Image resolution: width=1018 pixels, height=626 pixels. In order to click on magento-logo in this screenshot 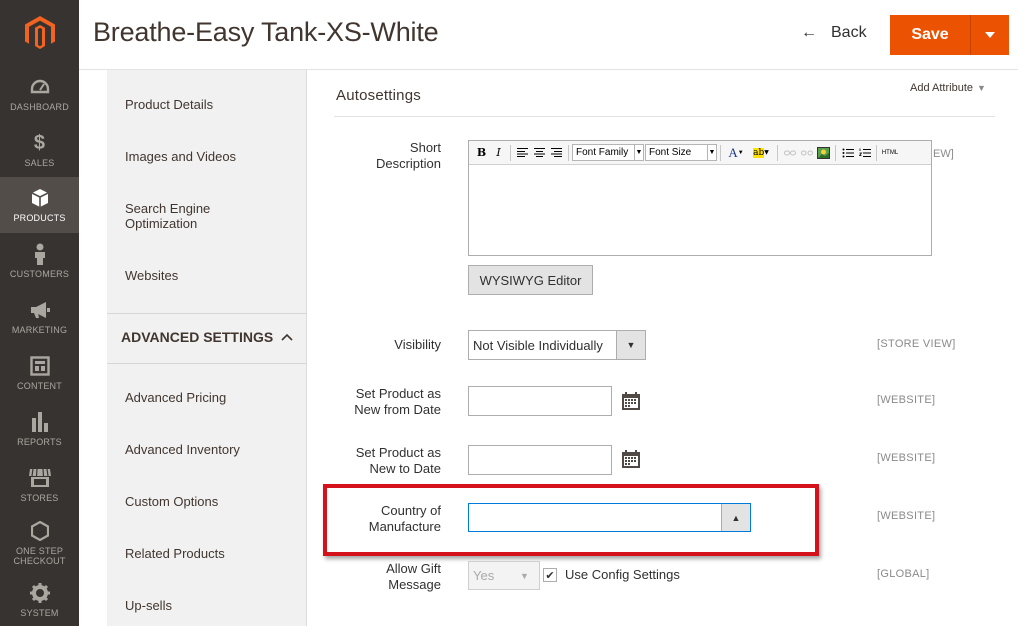, I will do `click(39, 33)`.